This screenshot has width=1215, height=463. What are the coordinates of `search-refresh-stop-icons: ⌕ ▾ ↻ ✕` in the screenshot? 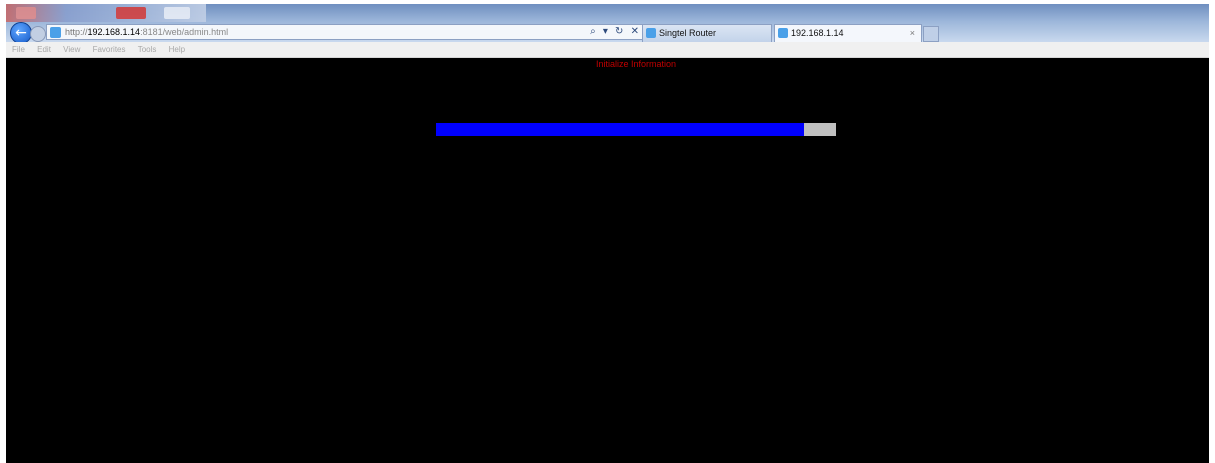 It's located at (615, 32).